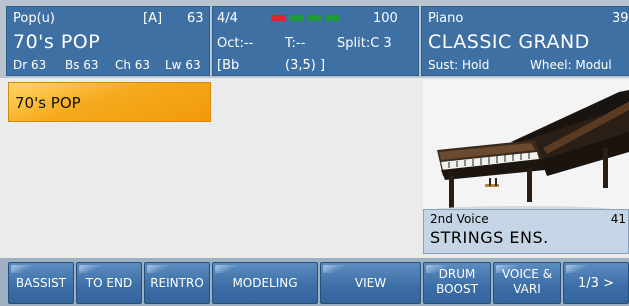  Describe the element at coordinates (153, 18) in the screenshot. I see `style-variation: [A]` at that location.